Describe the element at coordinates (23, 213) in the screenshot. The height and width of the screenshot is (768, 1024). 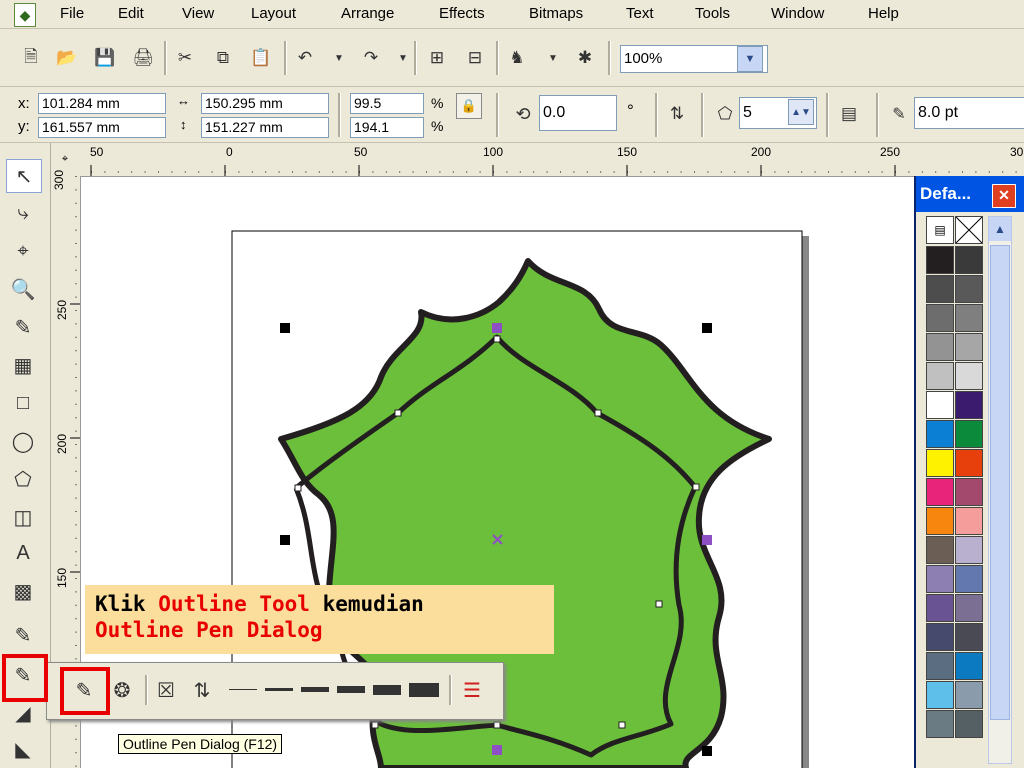
I see `shape-tool-icon: ⤷` at that location.